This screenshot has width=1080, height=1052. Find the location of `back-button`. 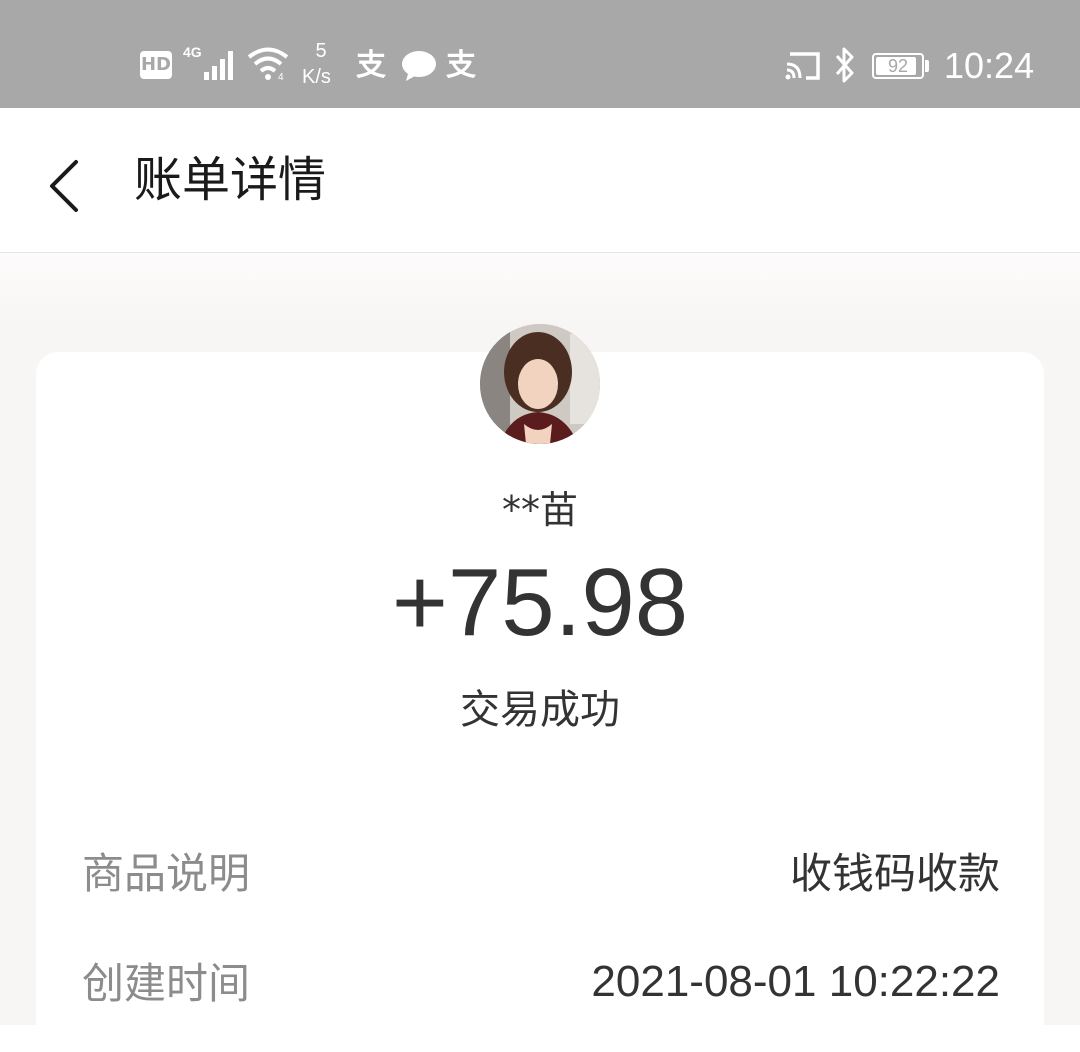

back-button is located at coordinates (66, 183).